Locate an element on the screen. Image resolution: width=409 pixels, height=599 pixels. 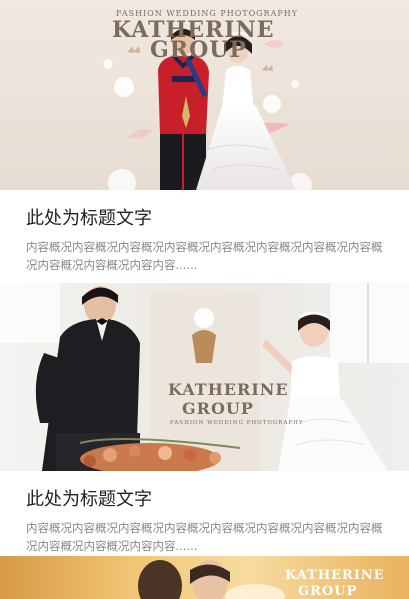
article-card: KATHERINE GROUP is located at coordinates (204, 577).